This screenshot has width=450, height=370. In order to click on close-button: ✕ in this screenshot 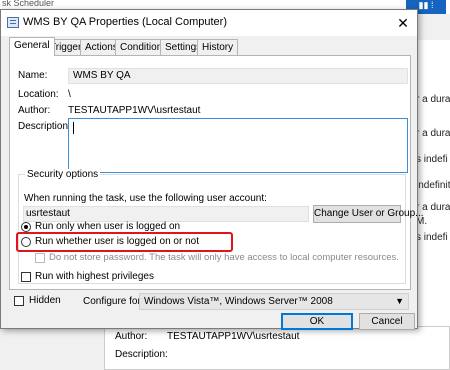, I will do `click(403, 23)`.